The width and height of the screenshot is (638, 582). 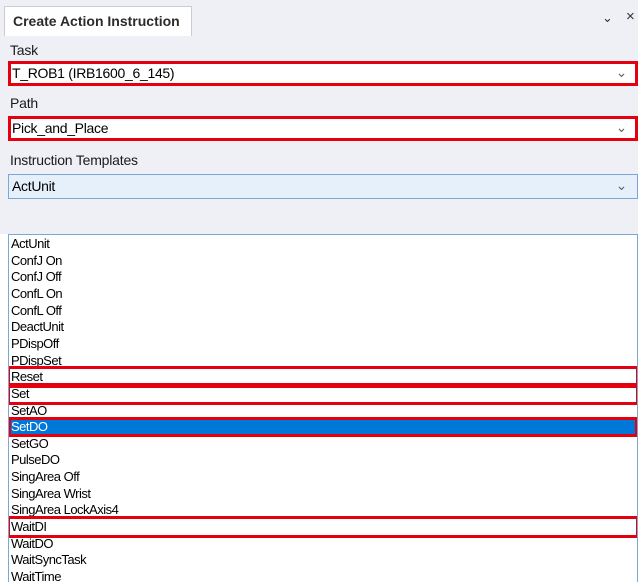 What do you see at coordinates (323, 186) in the screenshot?
I see `instruction-templates-combobox: ActUnit ⌄` at bounding box center [323, 186].